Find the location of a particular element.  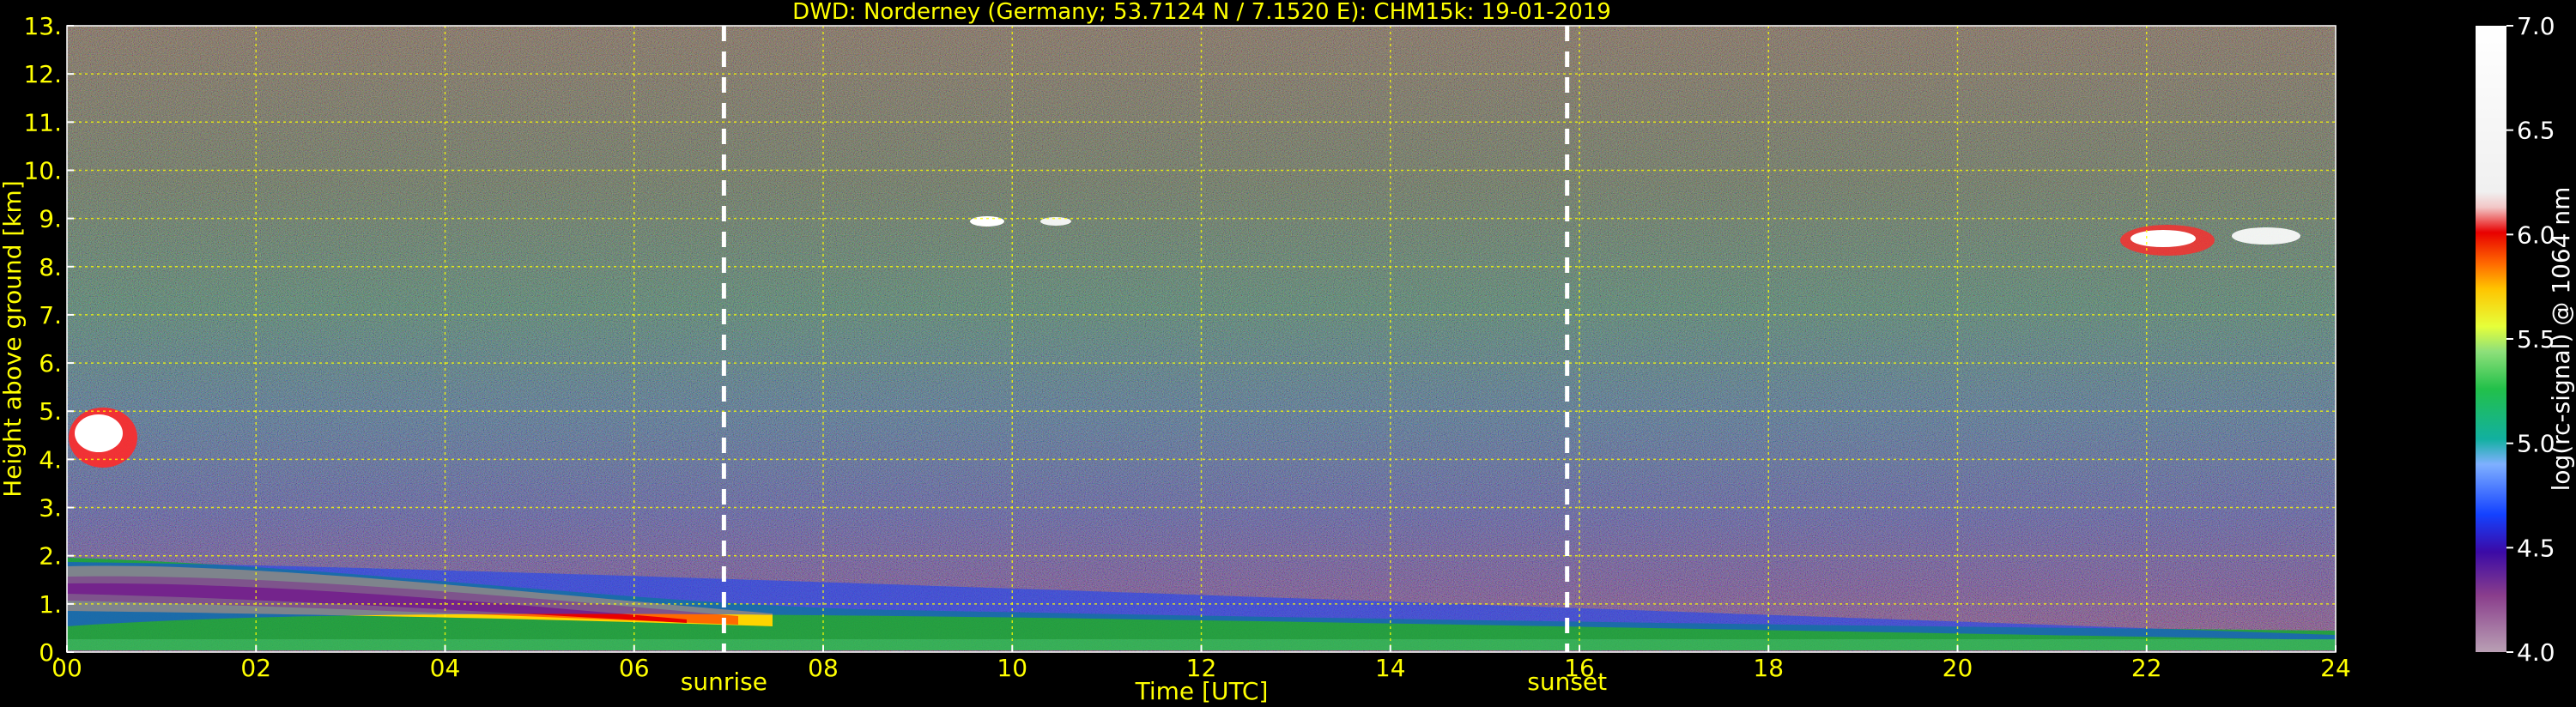

y-tick-label: 11. is located at coordinates (42, 122).